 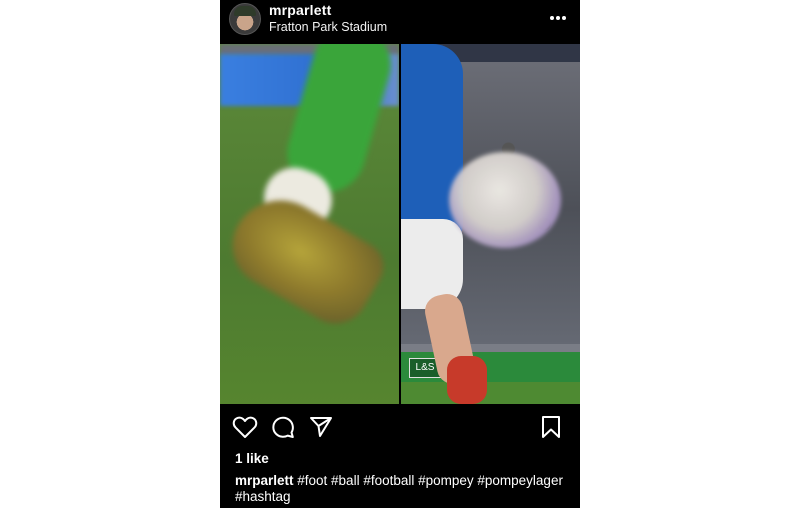 I want to click on post-username: mrparlett, so click(x=300, y=10).